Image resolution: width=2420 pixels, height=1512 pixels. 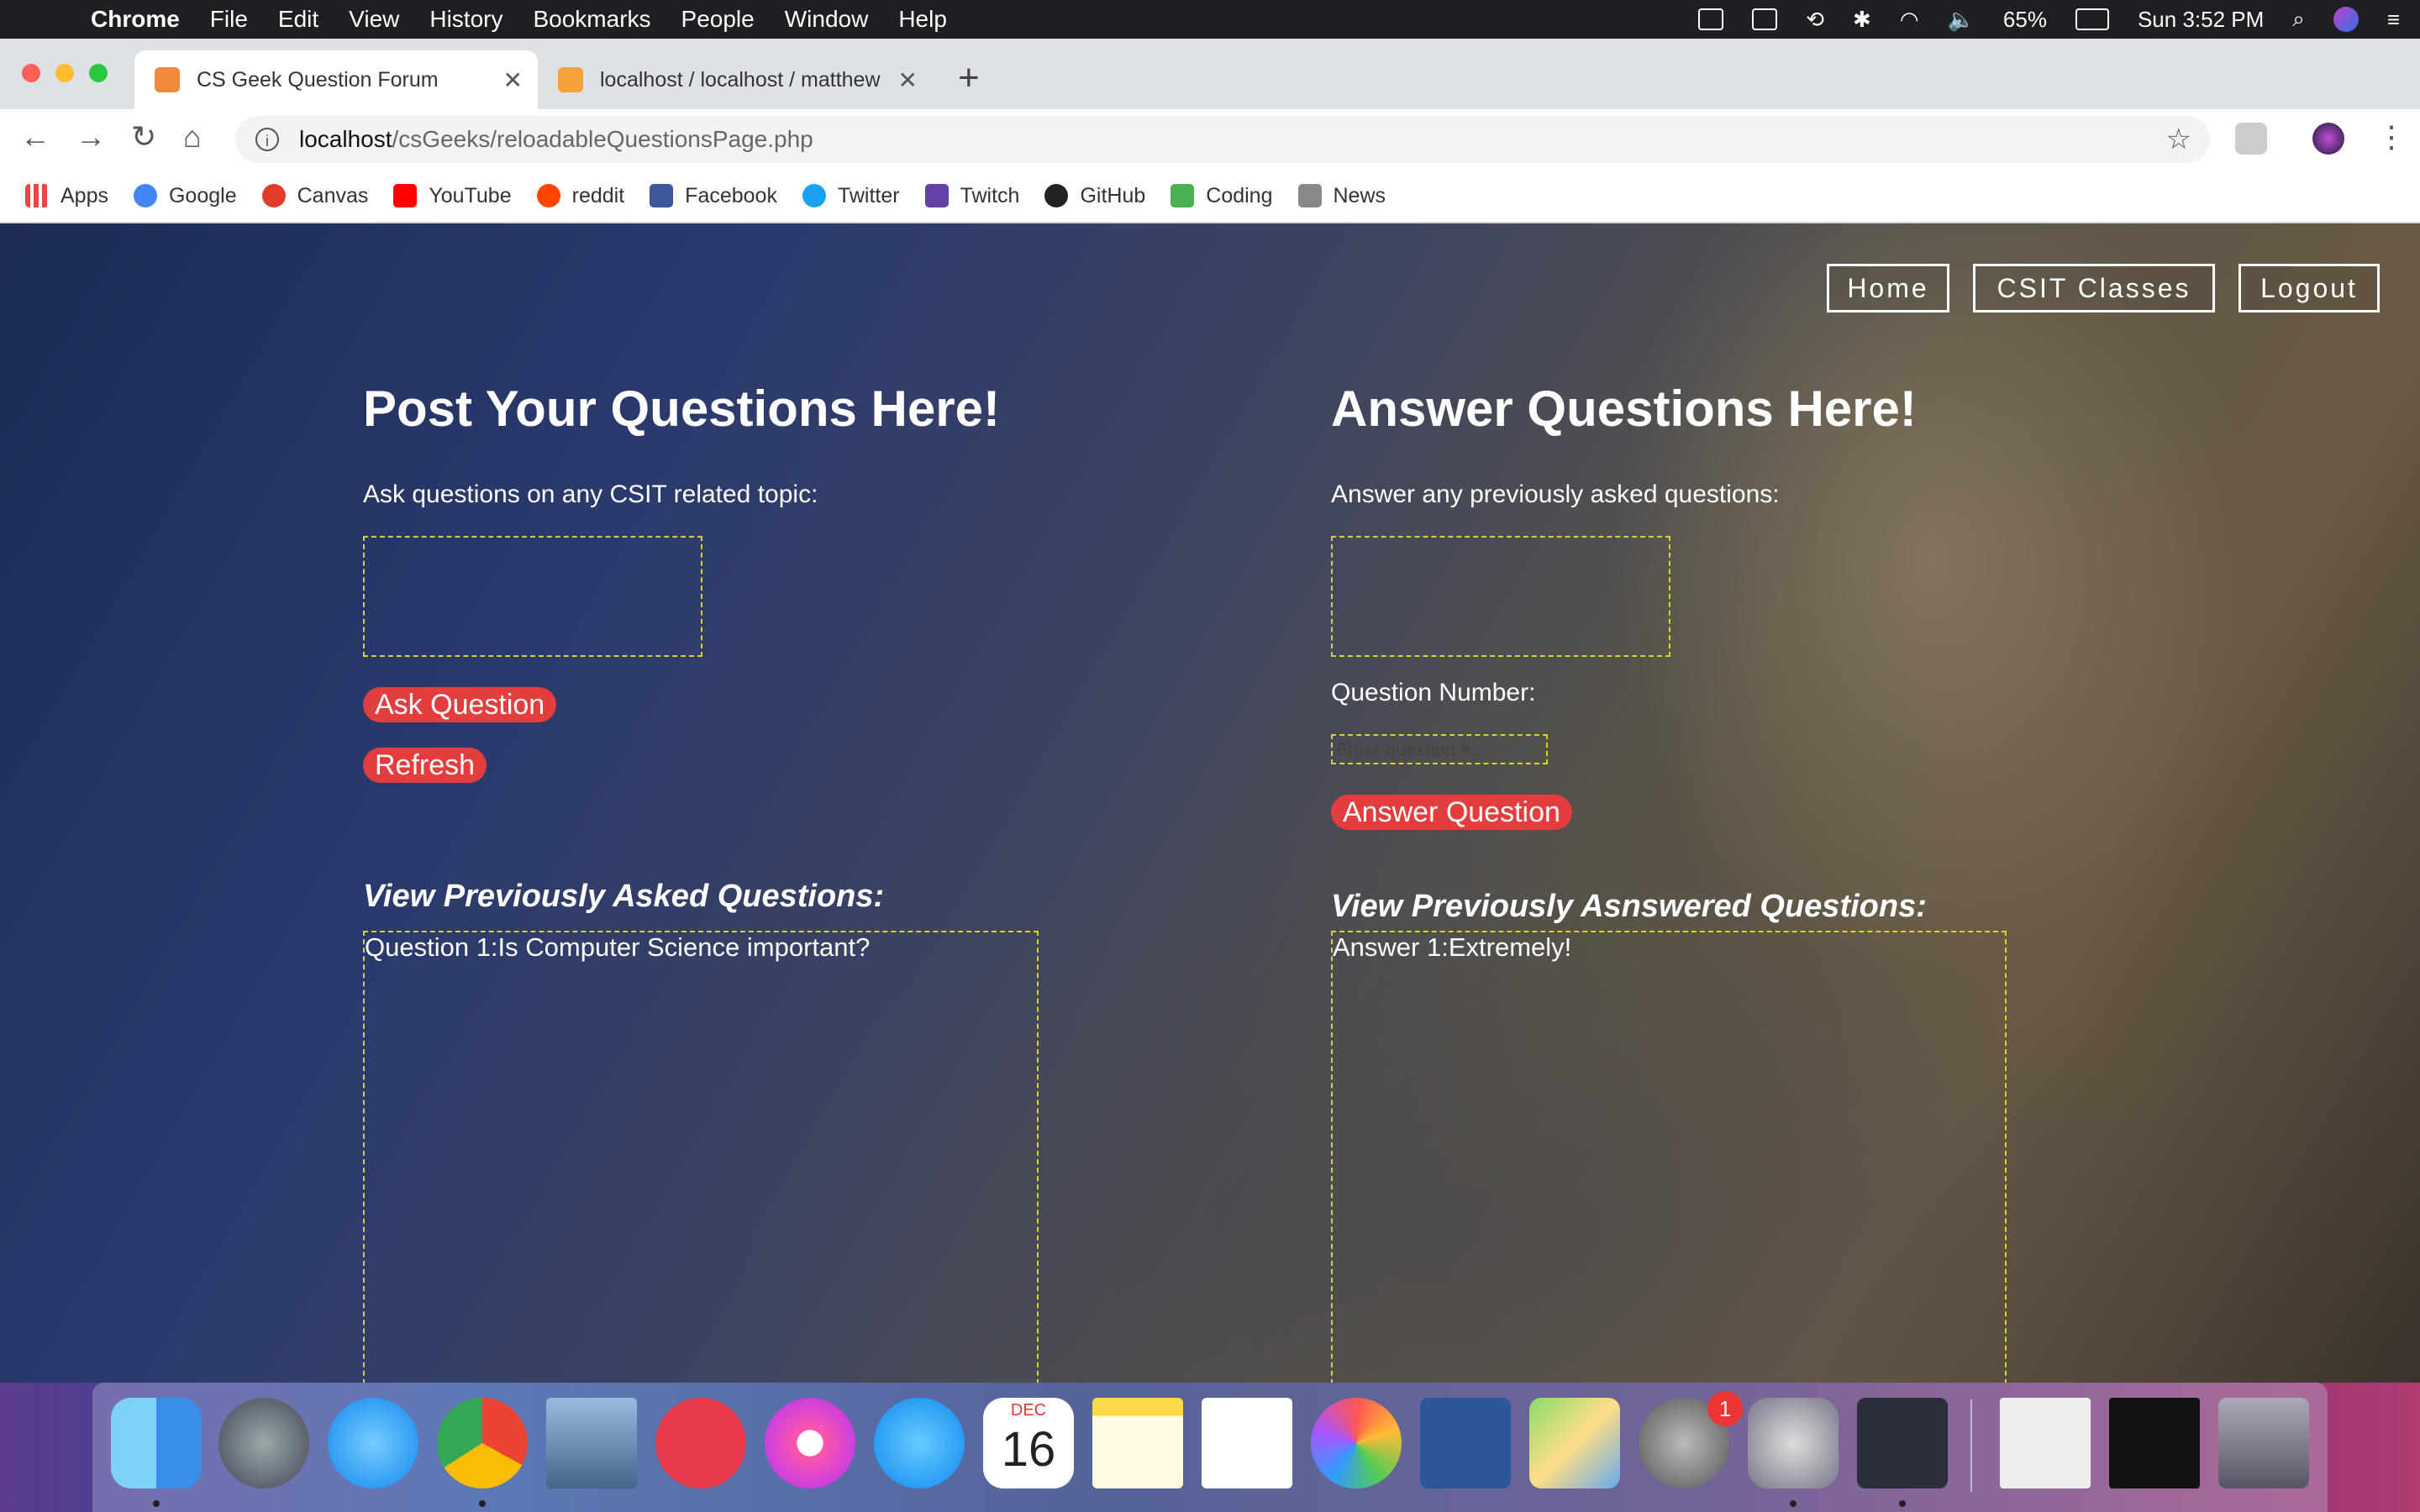 What do you see at coordinates (1794, 1443) in the screenshot?
I see `settings-gear-icon` at bounding box center [1794, 1443].